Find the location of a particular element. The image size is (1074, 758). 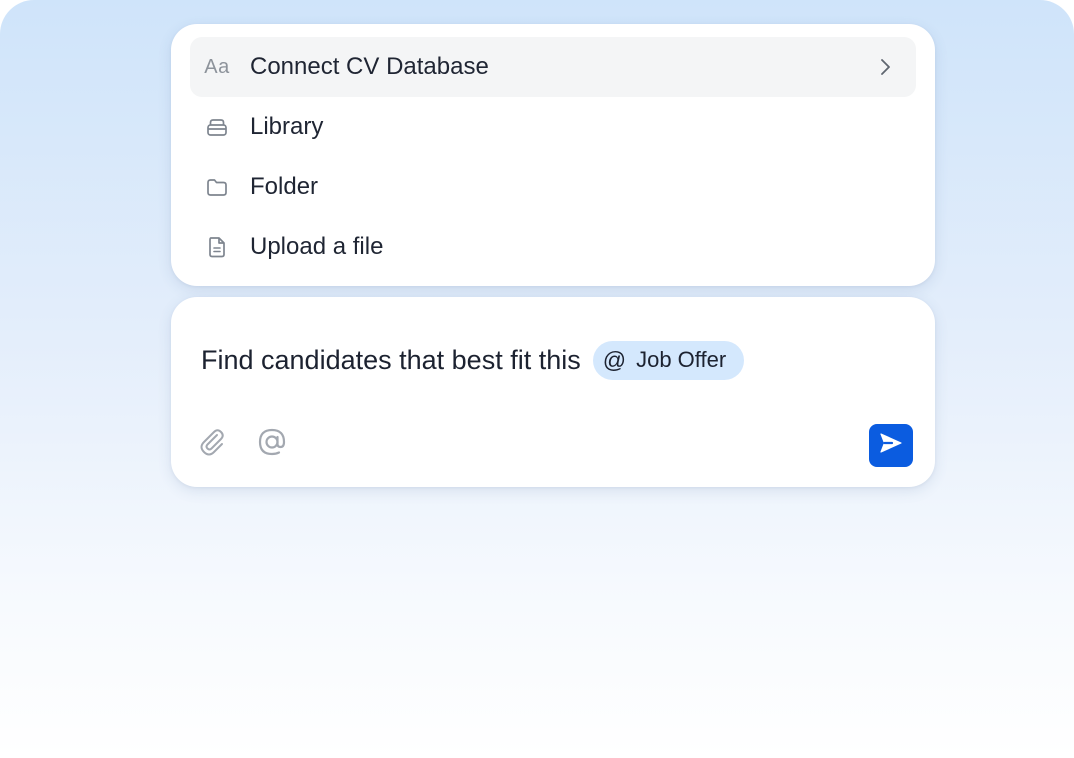

menu-item-folder: Folder is located at coordinates (553, 187).